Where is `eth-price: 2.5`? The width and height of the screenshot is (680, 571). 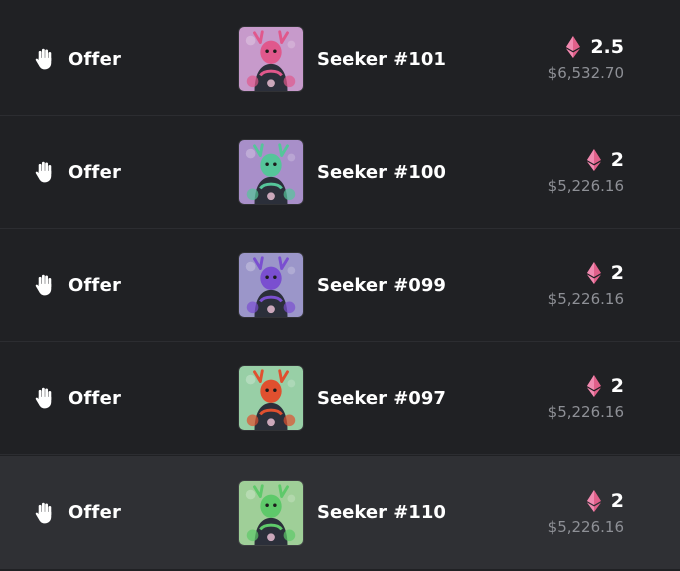 eth-price: 2.5 is located at coordinates (607, 47).